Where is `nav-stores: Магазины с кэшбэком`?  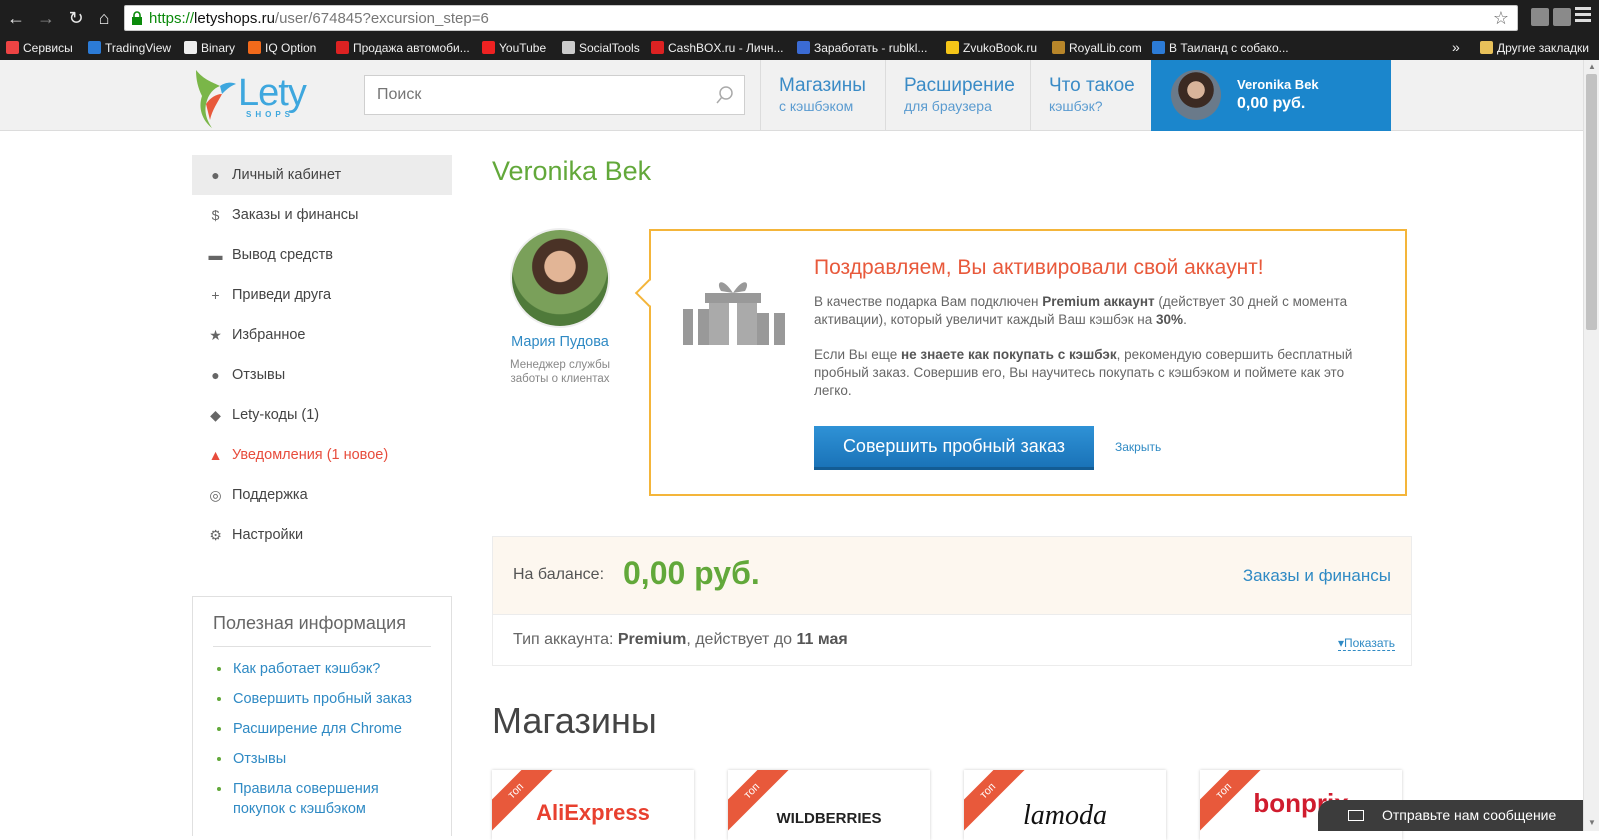 nav-stores: Магазины с кэшбэком is located at coordinates (822, 95).